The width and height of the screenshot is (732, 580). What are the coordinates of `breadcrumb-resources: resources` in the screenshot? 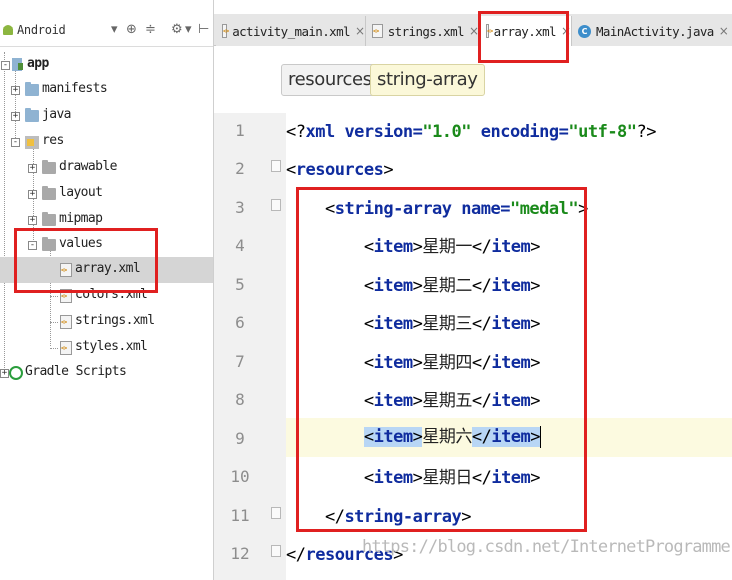 It's located at (330, 80).